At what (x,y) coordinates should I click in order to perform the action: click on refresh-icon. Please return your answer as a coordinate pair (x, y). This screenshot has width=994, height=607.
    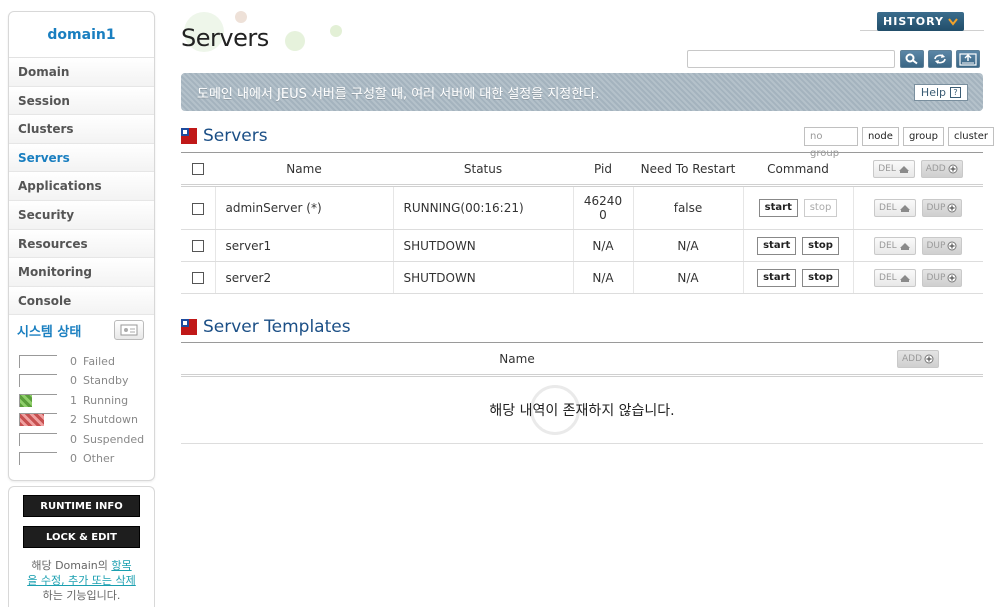
    Looking at the image, I should click on (940, 59).